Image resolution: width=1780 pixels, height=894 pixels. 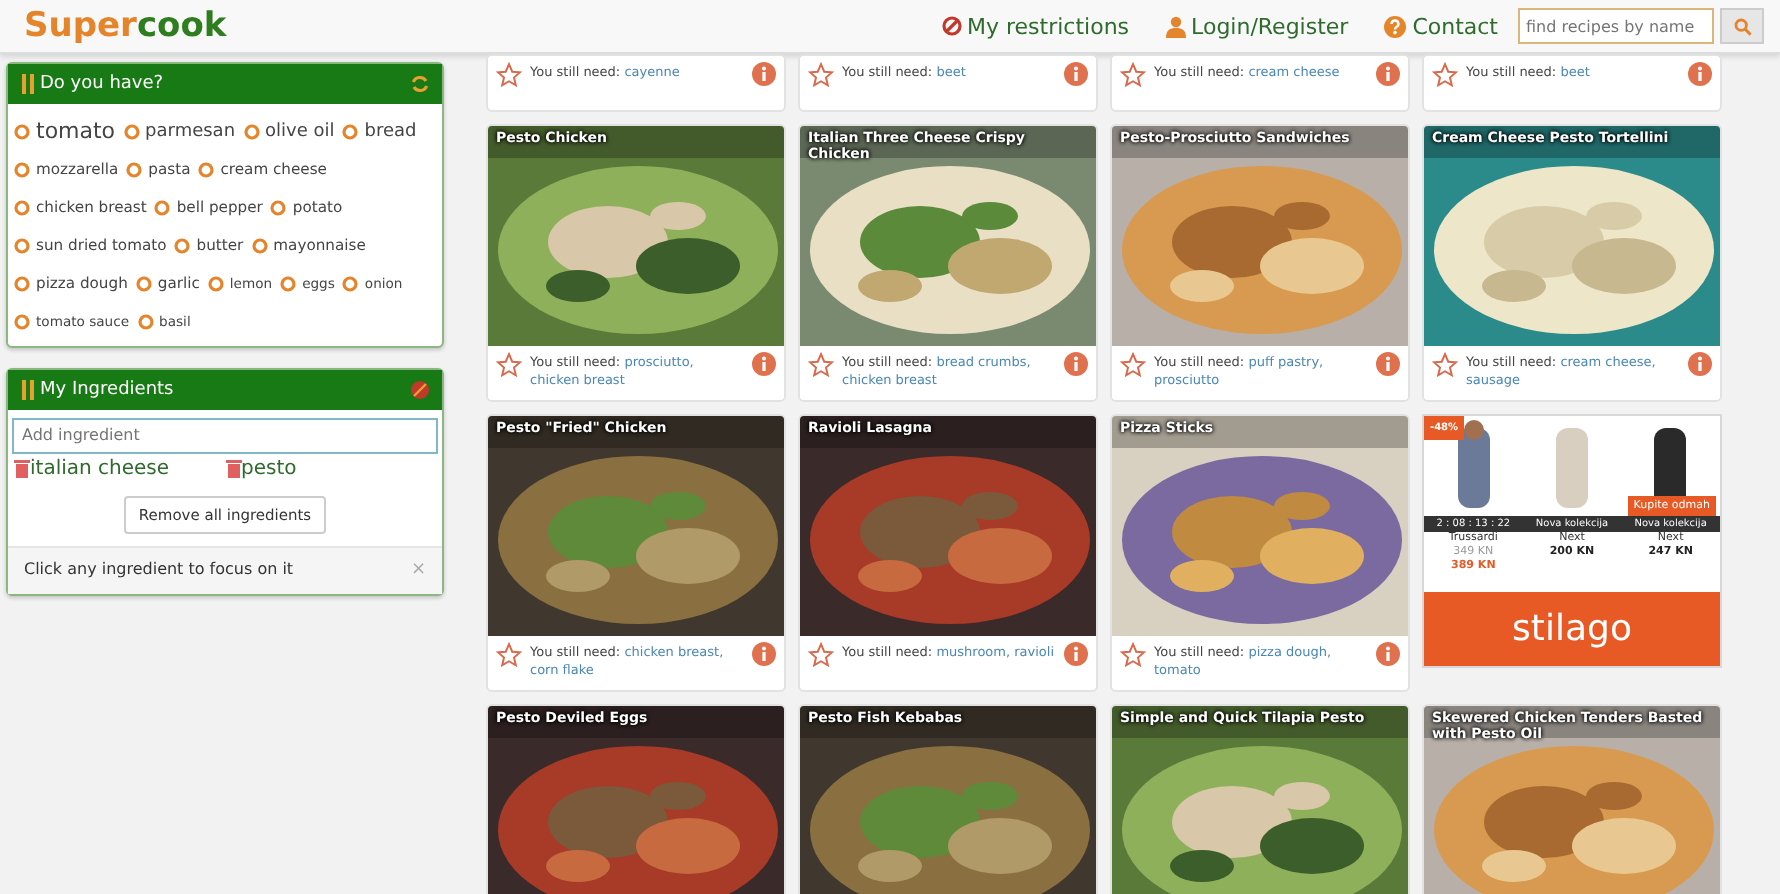 What do you see at coordinates (179, 131) in the screenshot?
I see `ingredient-chip: parmesan` at bounding box center [179, 131].